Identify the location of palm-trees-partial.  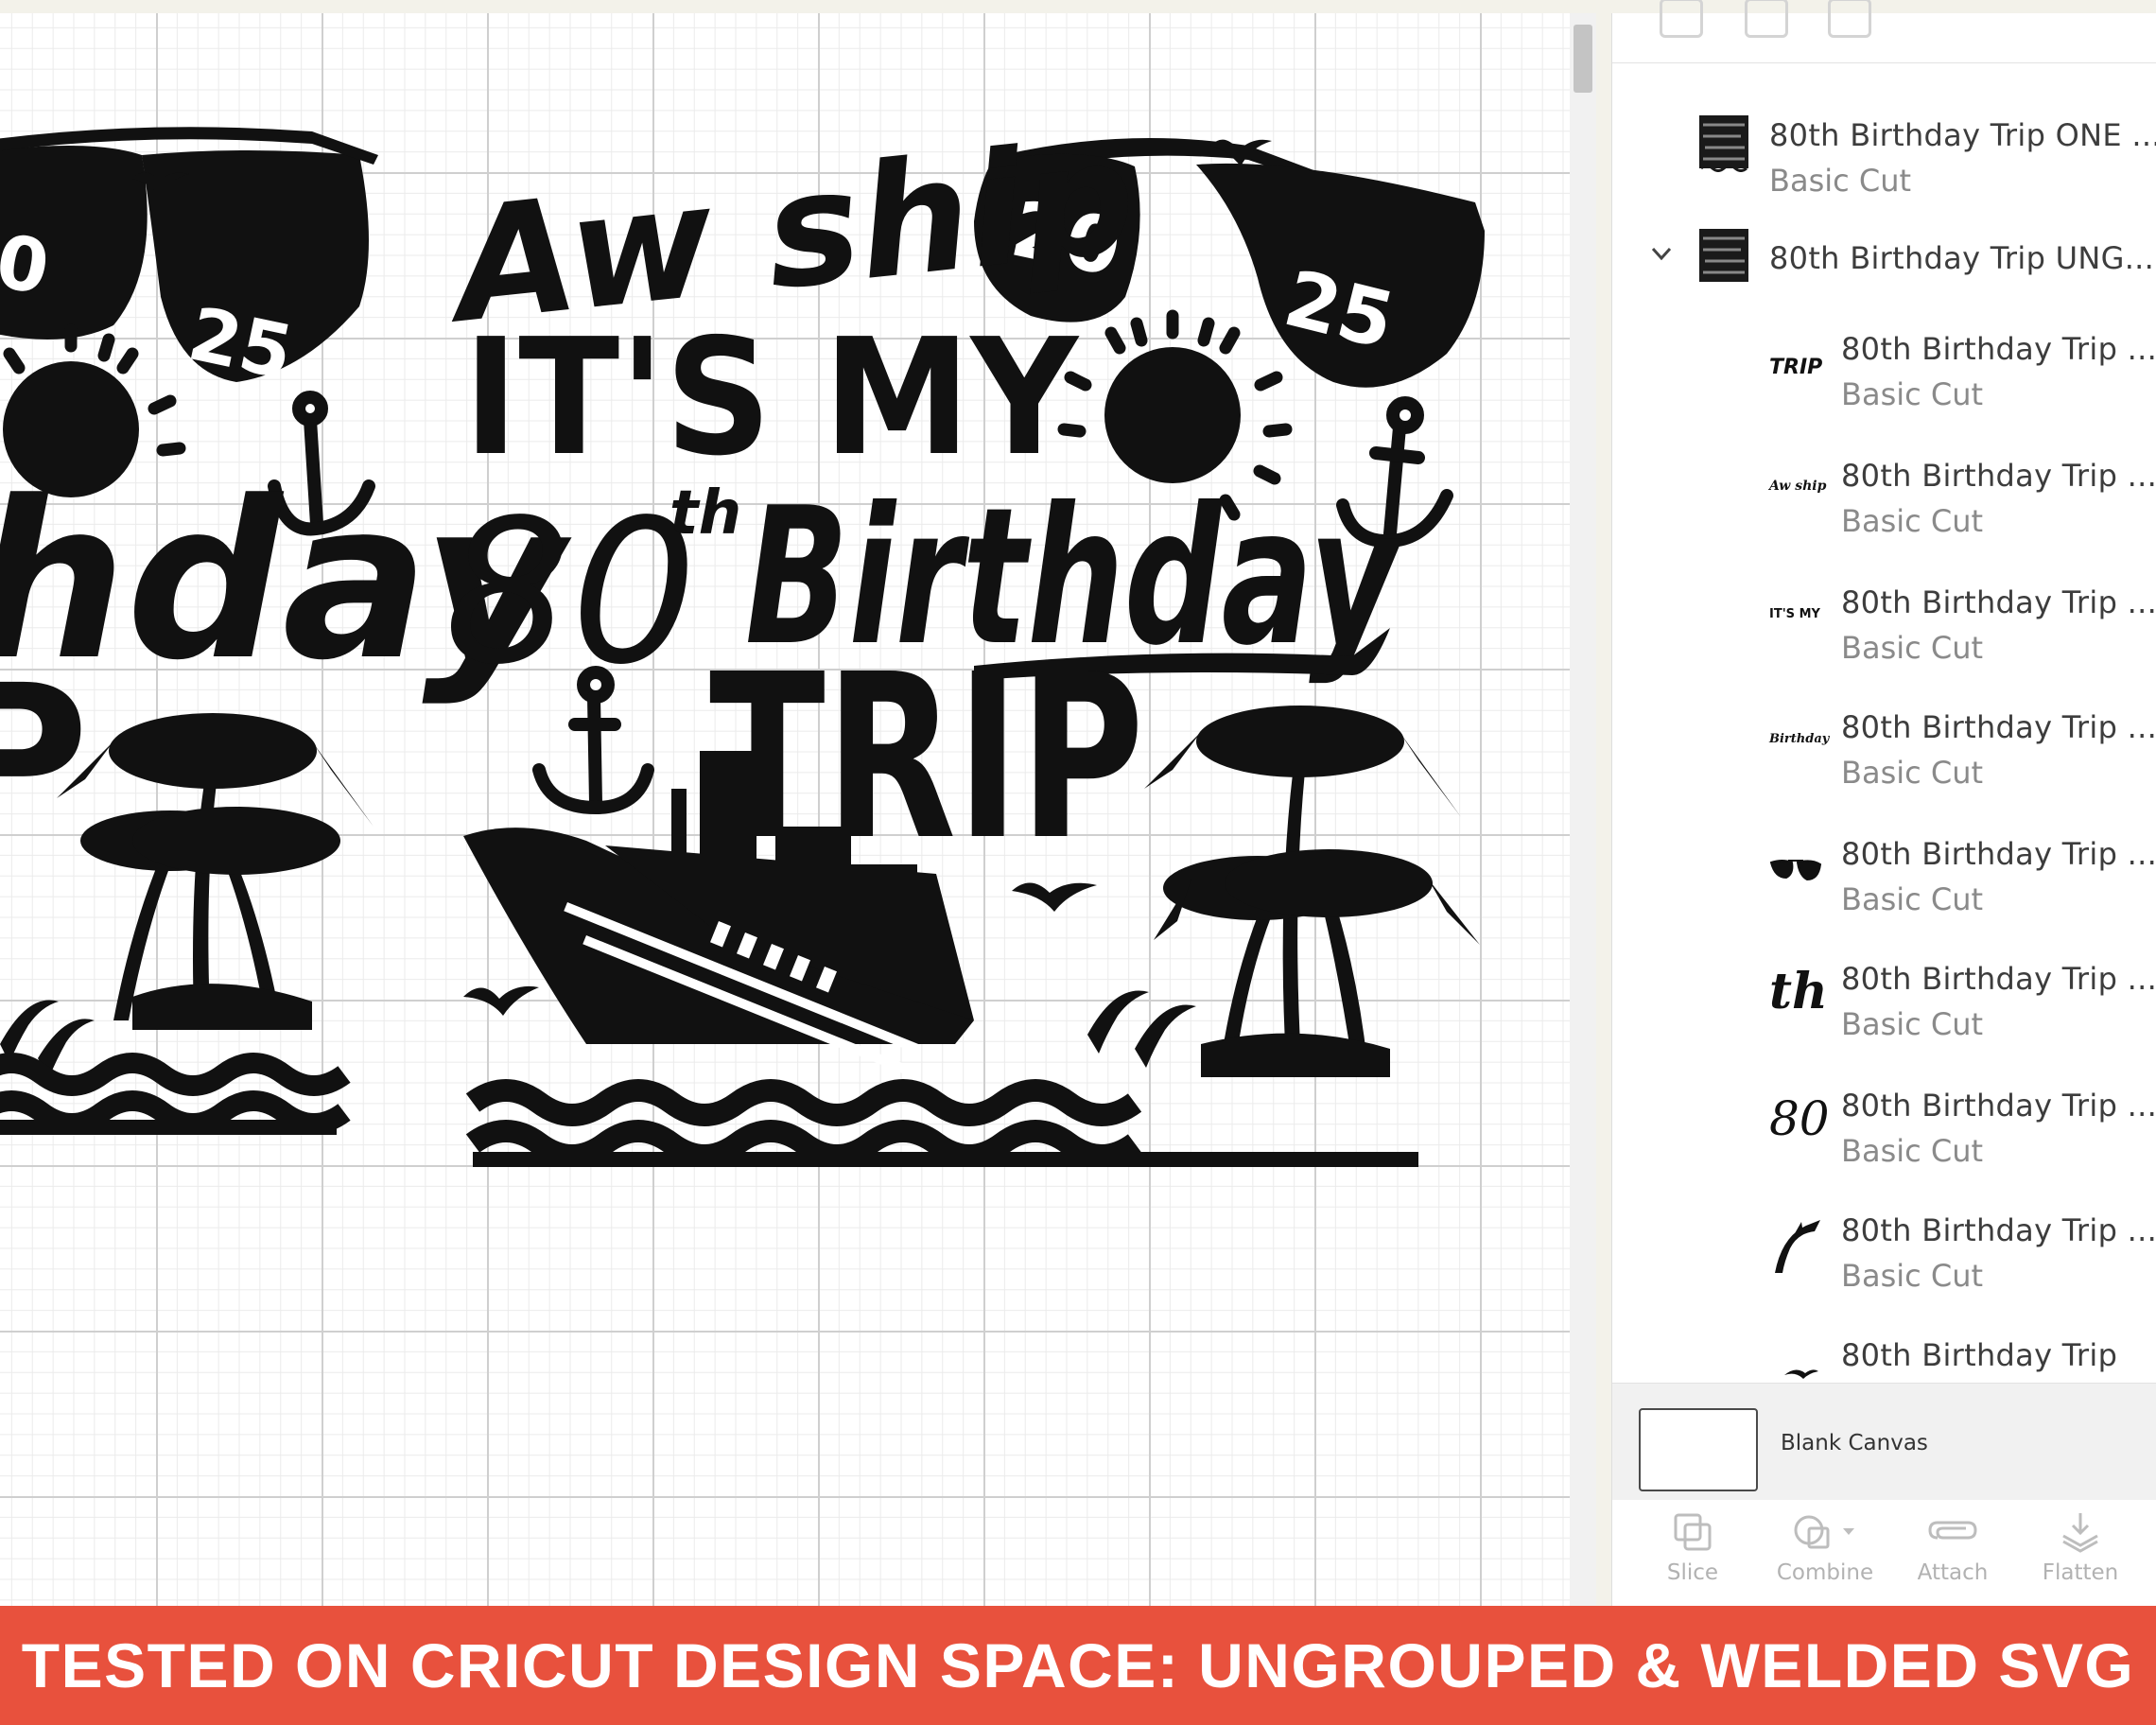
(216, 871).